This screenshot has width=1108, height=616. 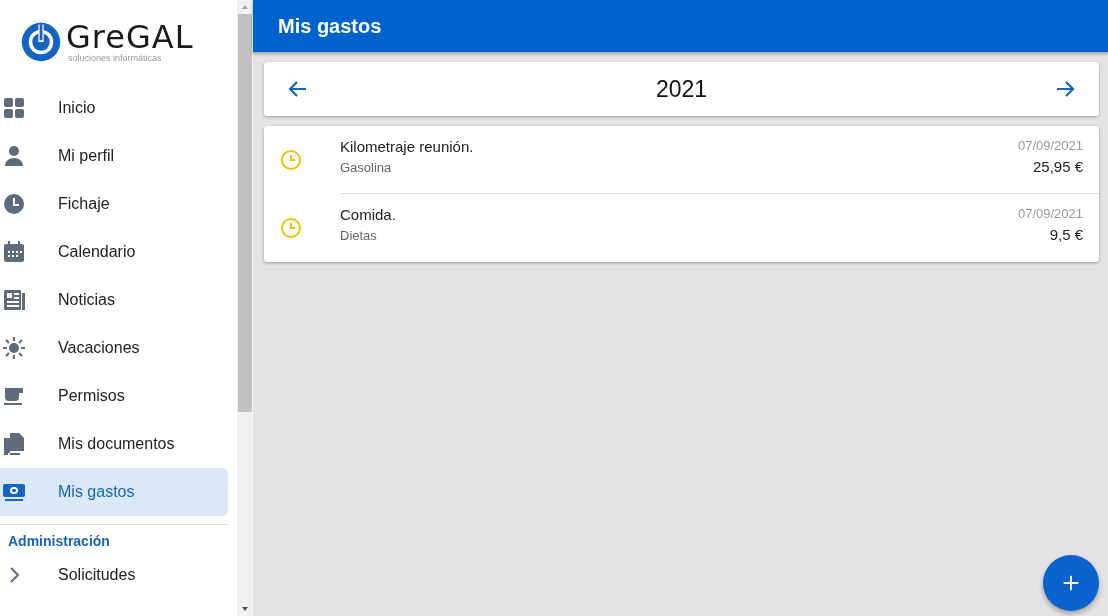 I want to click on scrollbar, so click(x=245, y=308).